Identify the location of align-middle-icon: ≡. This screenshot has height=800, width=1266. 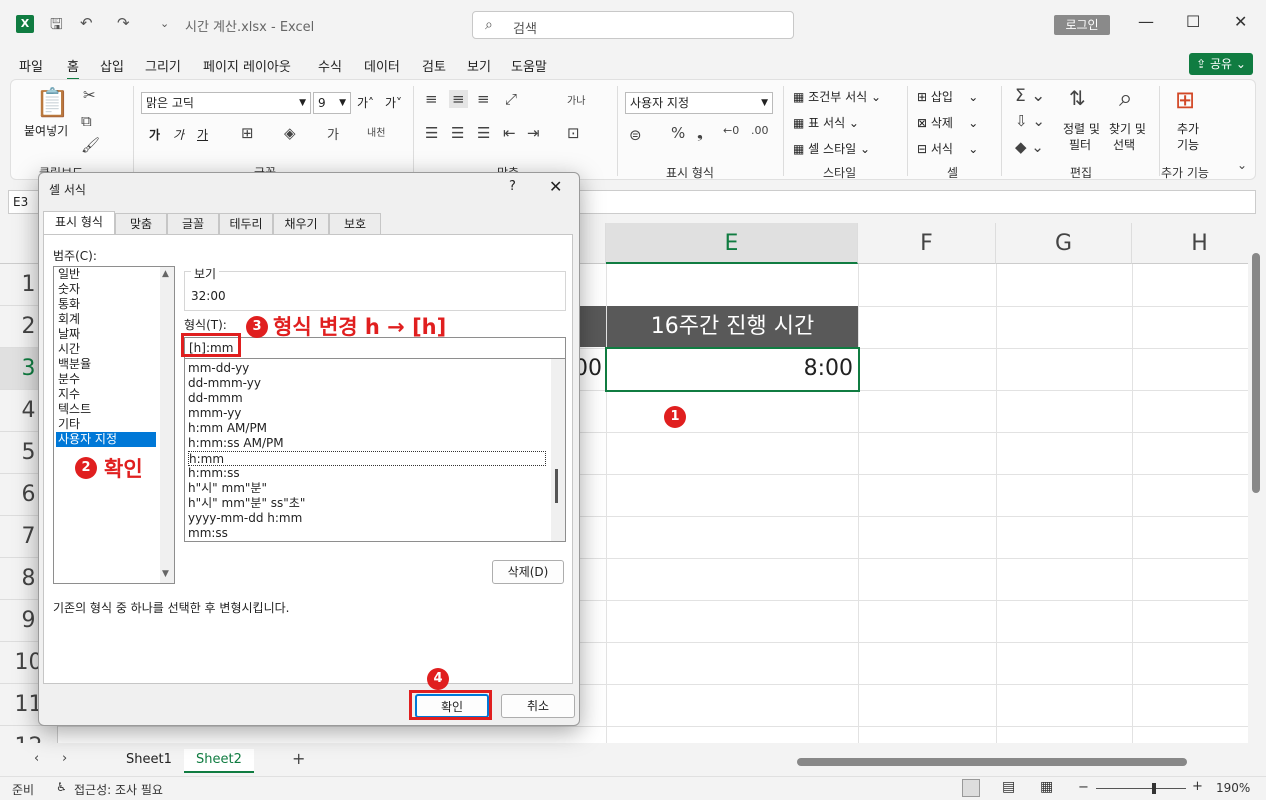
(458, 99).